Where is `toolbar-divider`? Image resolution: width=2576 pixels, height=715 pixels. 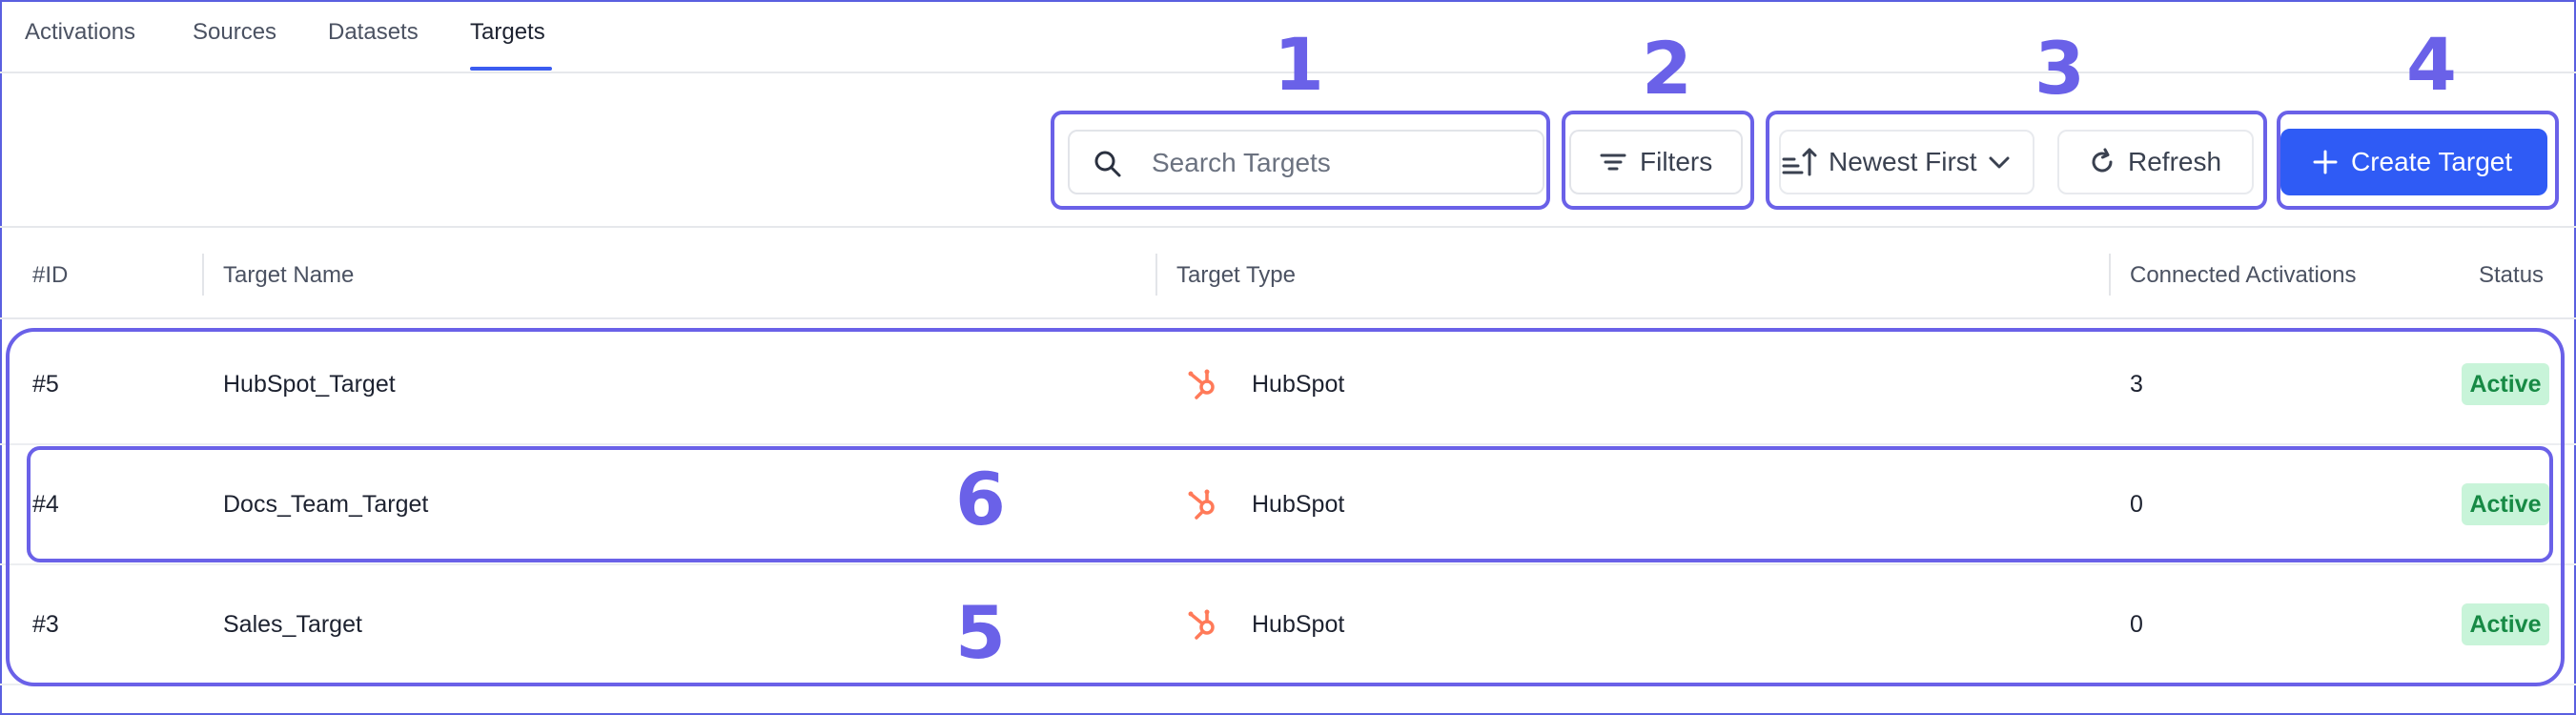
toolbar-divider is located at coordinates (1288, 227).